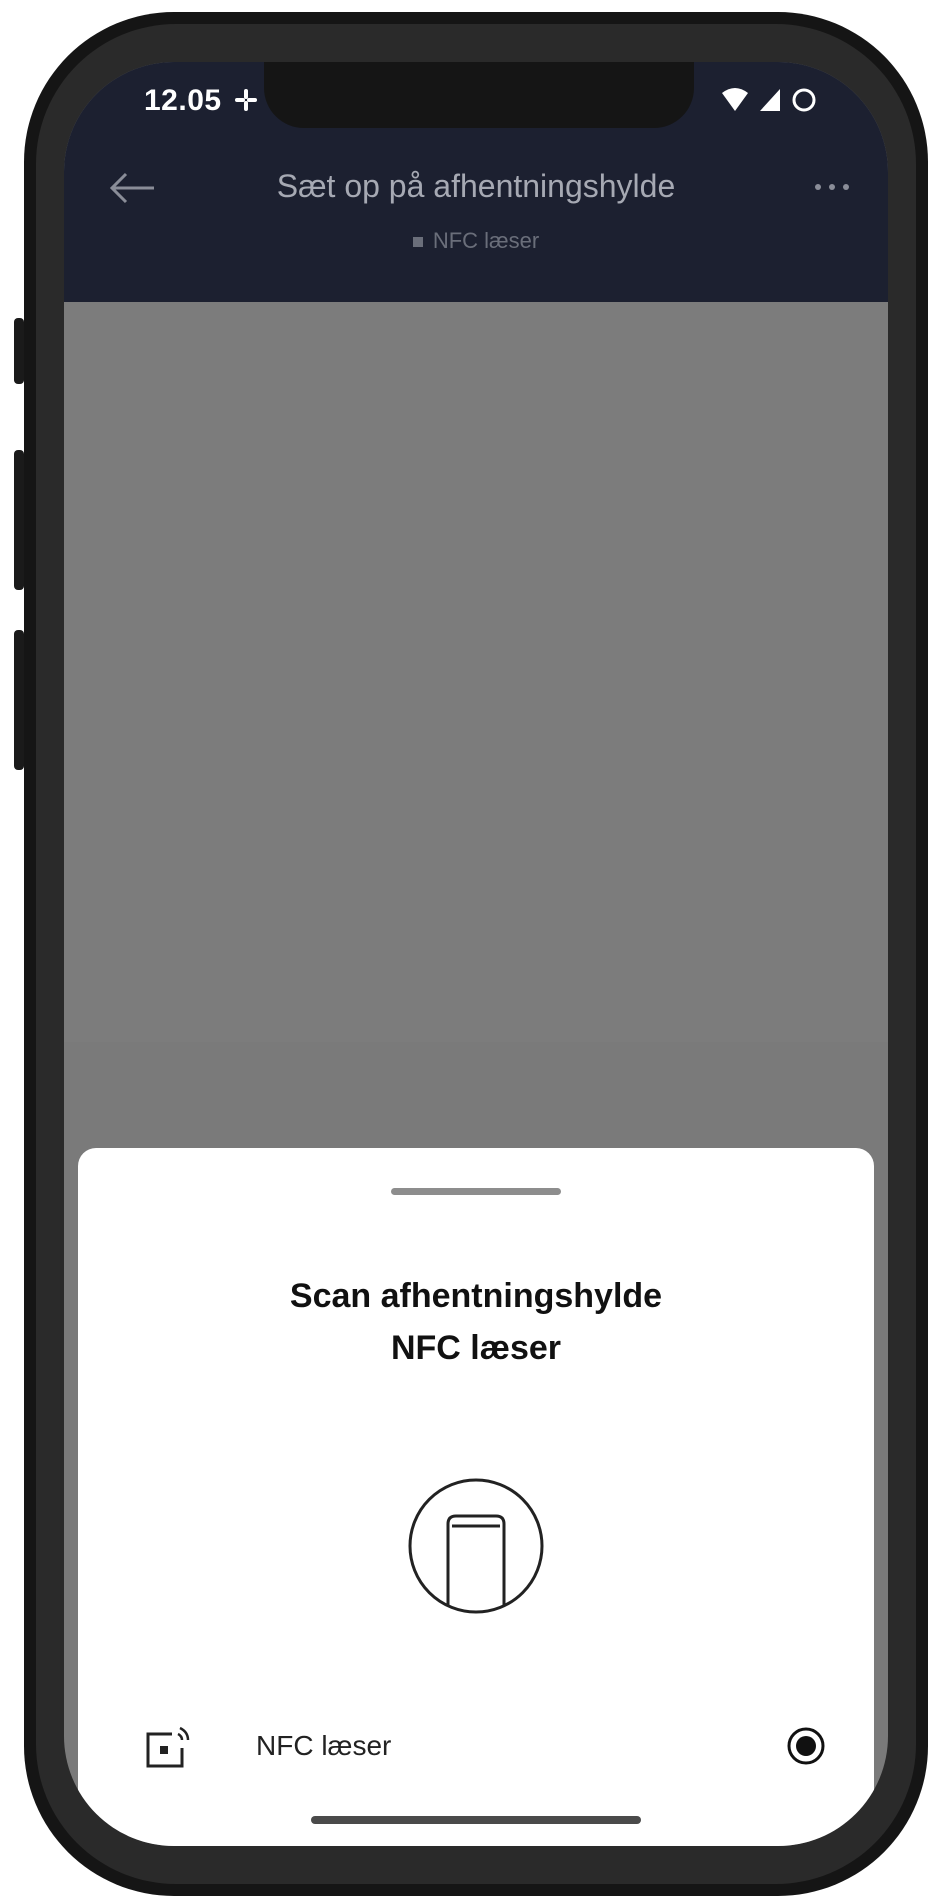 The width and height of the screenshot is (938, 1904). Describe the element at coordinates (476, 186) in the screenshot. I see `page-title: Sæt op på afhentningshylde` at that location.